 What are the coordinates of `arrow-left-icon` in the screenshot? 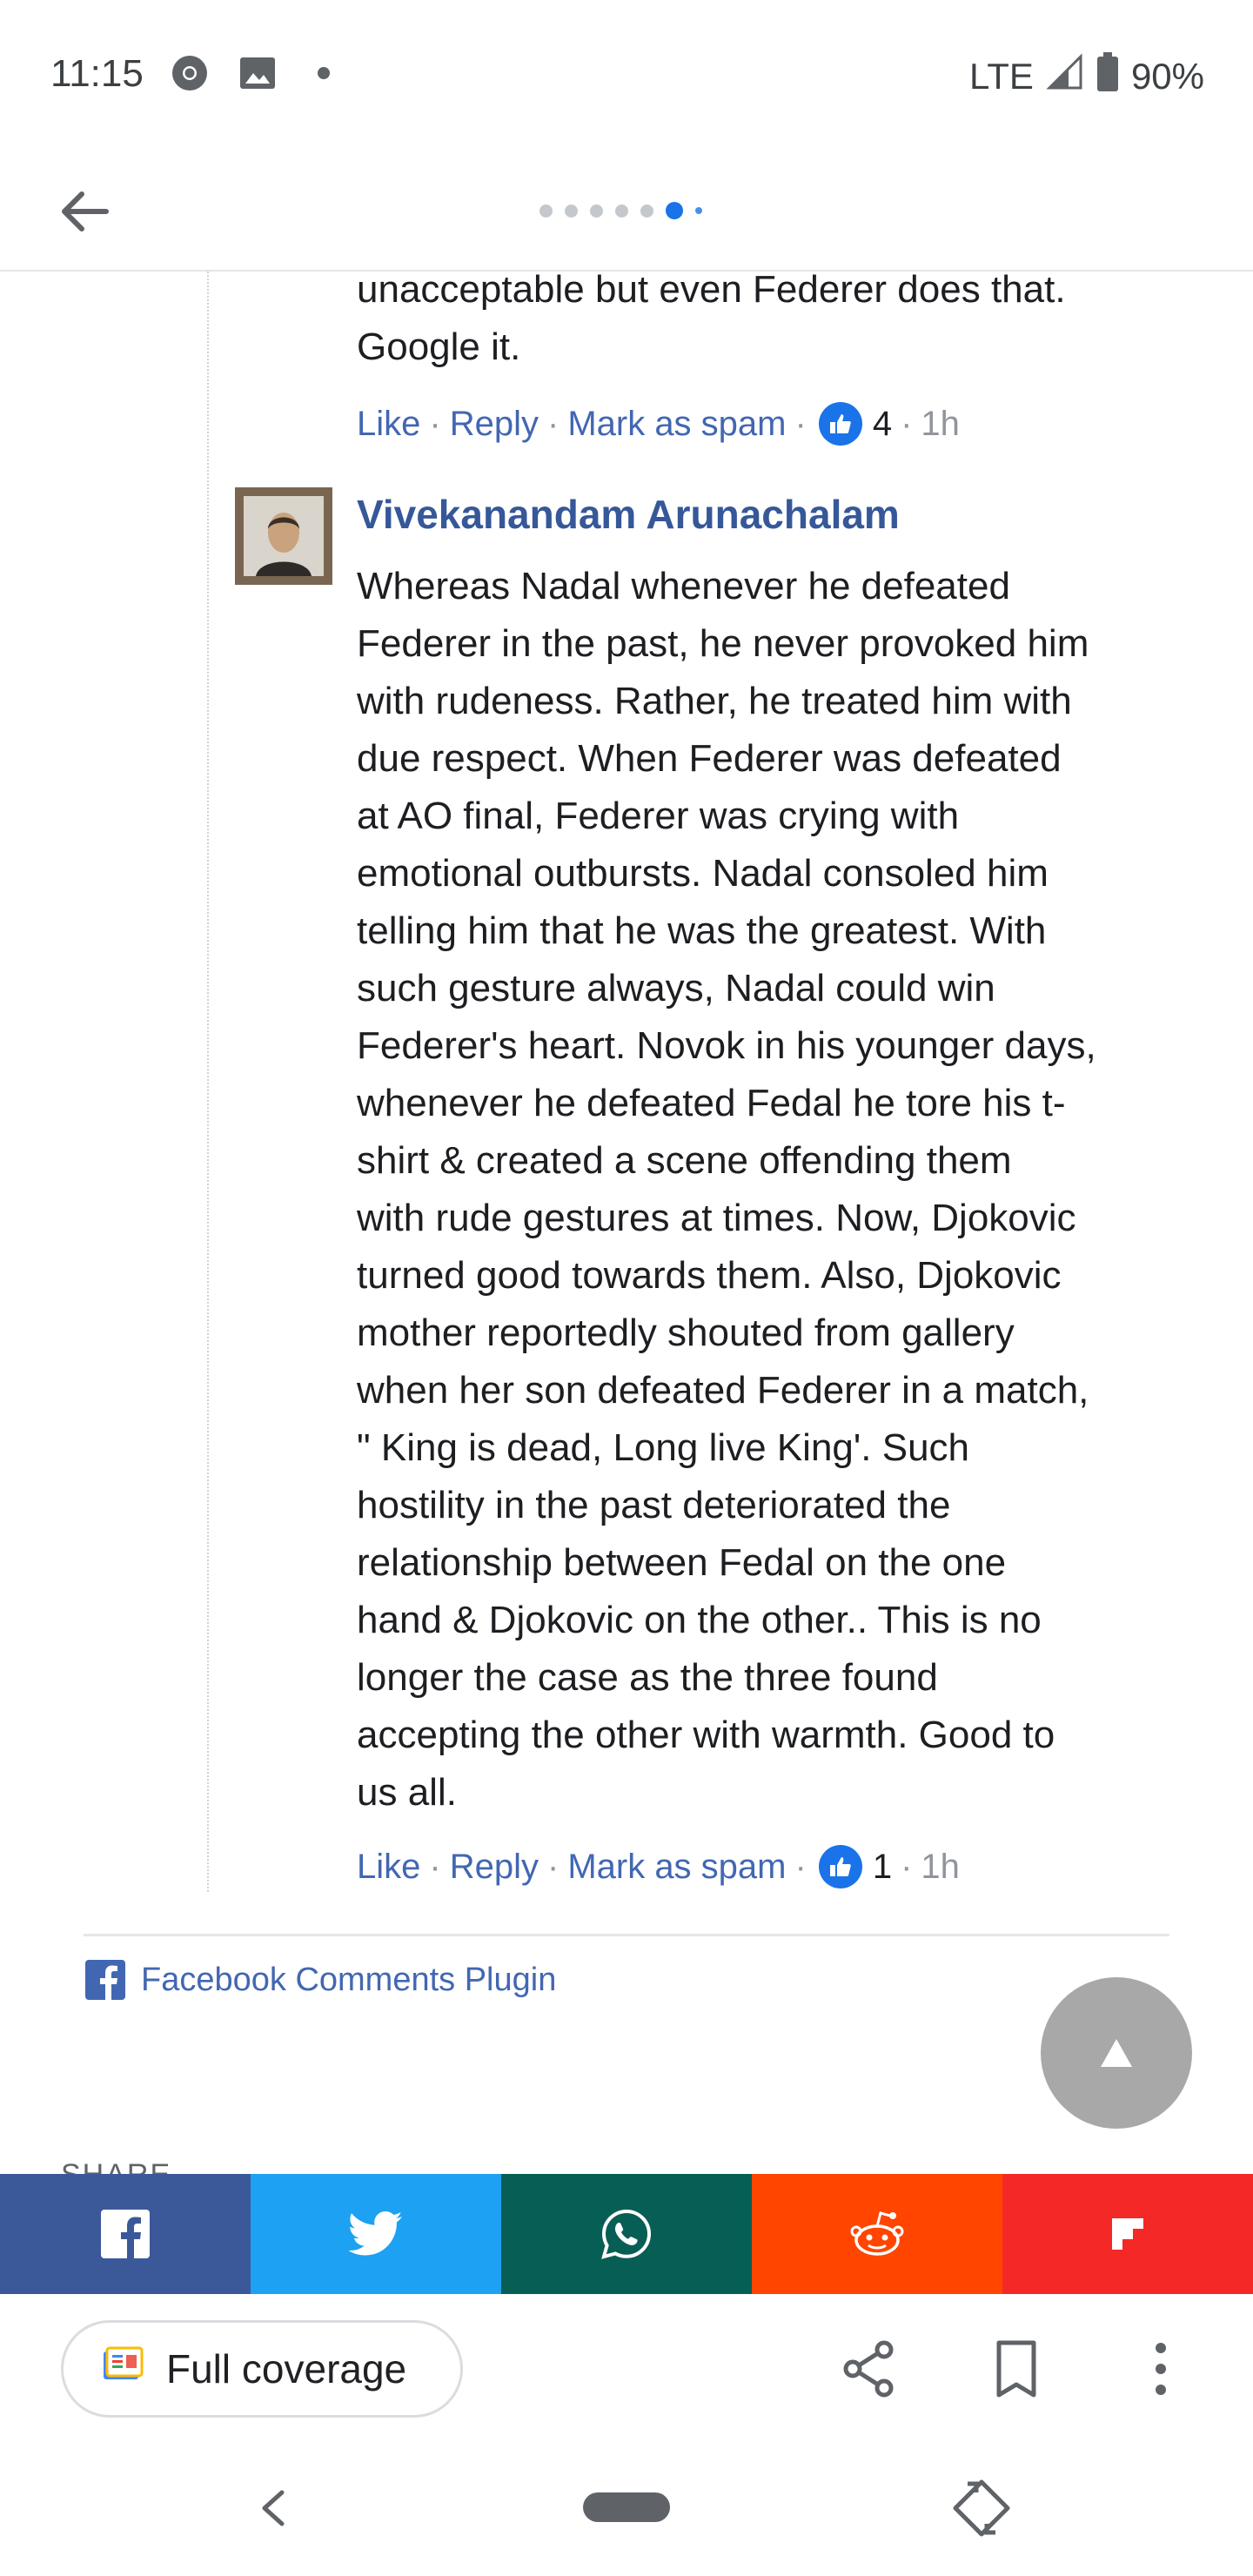 It's located at (84, 211).